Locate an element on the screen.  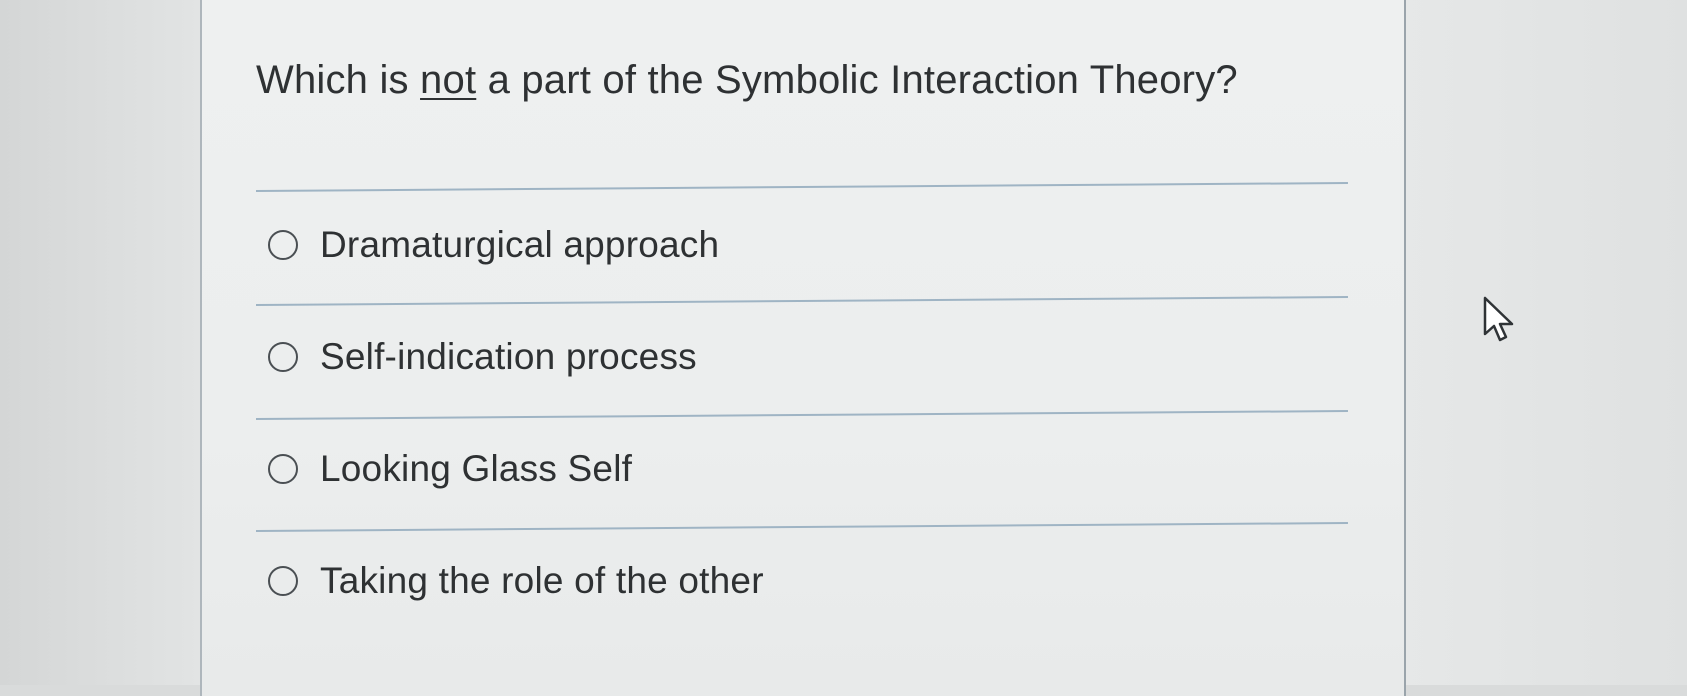
answer-option-label: Self-indication process is located at coordinates (508, 356).